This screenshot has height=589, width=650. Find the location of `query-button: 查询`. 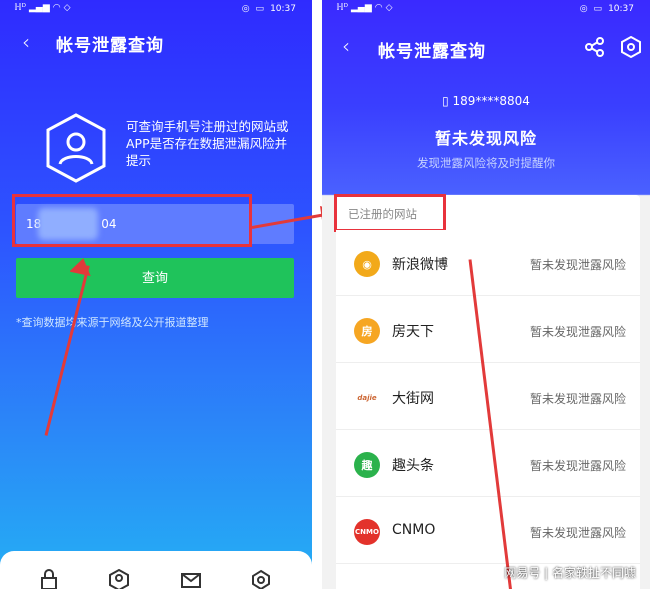

query-button: 查询 is located at coordinates (155, 278).